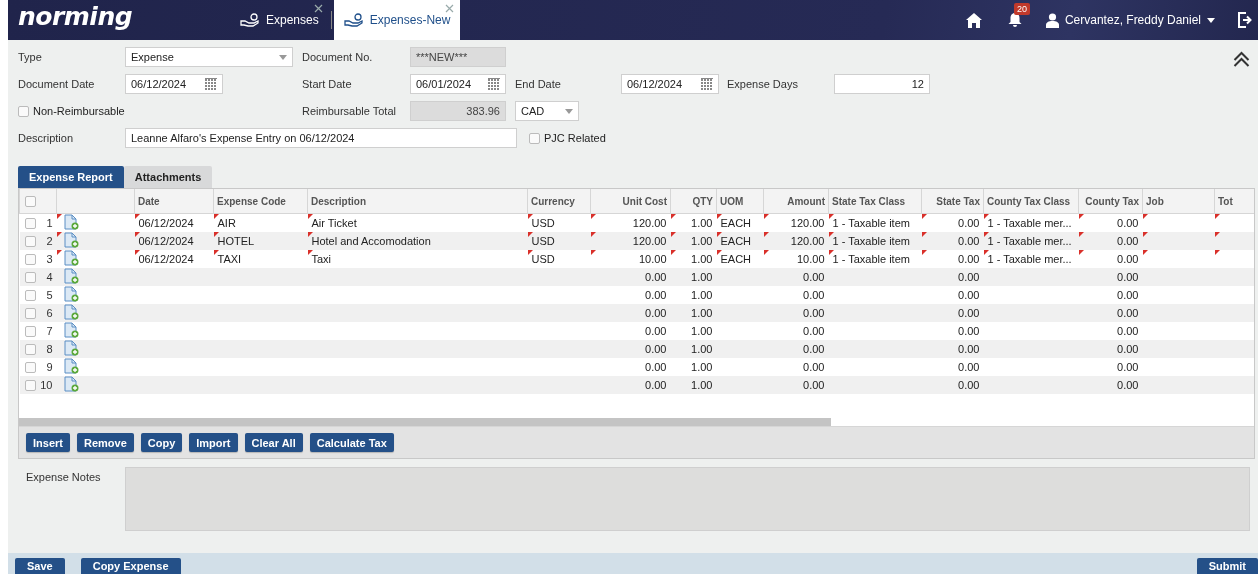 Image resolution: width=1258 pixels, height=574 pixels. What do you see at coordinates (538, 84) in the screenshot?
I see `field-label: End Date` at bounding box center [538, 84].